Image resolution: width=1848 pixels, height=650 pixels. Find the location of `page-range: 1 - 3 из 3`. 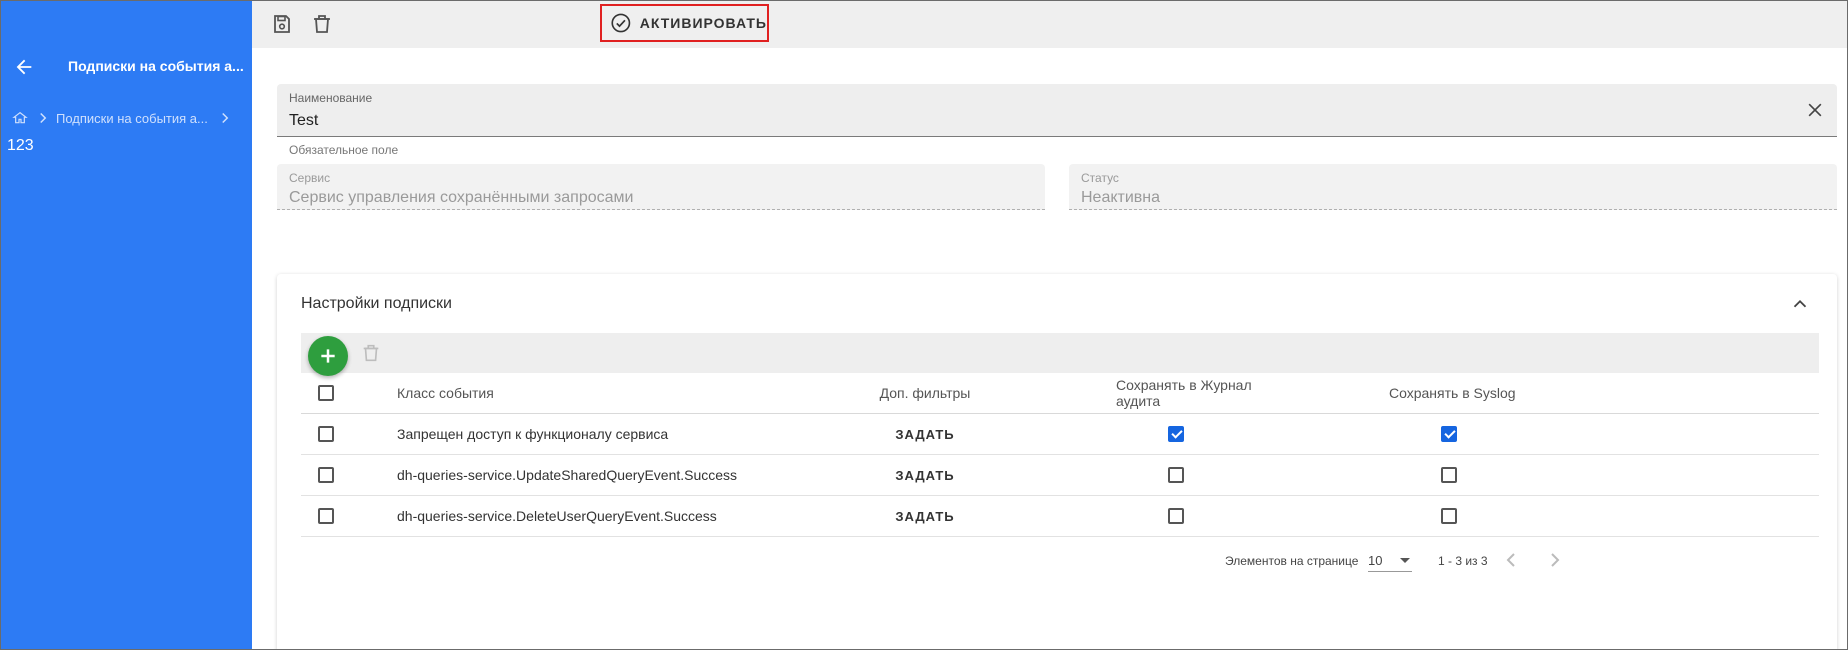

page-range: 1 - 3 из 3 is located at coordinates (1463, 561).